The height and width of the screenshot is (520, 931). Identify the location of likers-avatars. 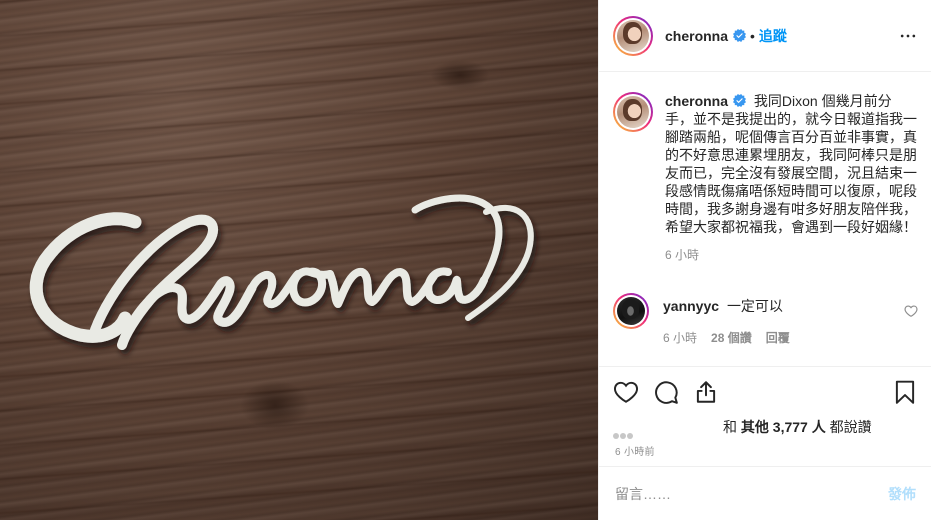
(625, 427).